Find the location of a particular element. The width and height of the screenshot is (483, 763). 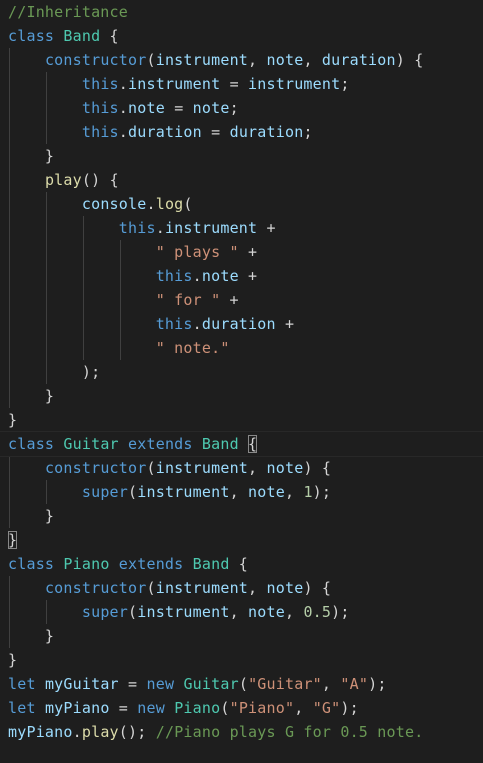

code-line: this.duration + is located at coordinates (151, 324).